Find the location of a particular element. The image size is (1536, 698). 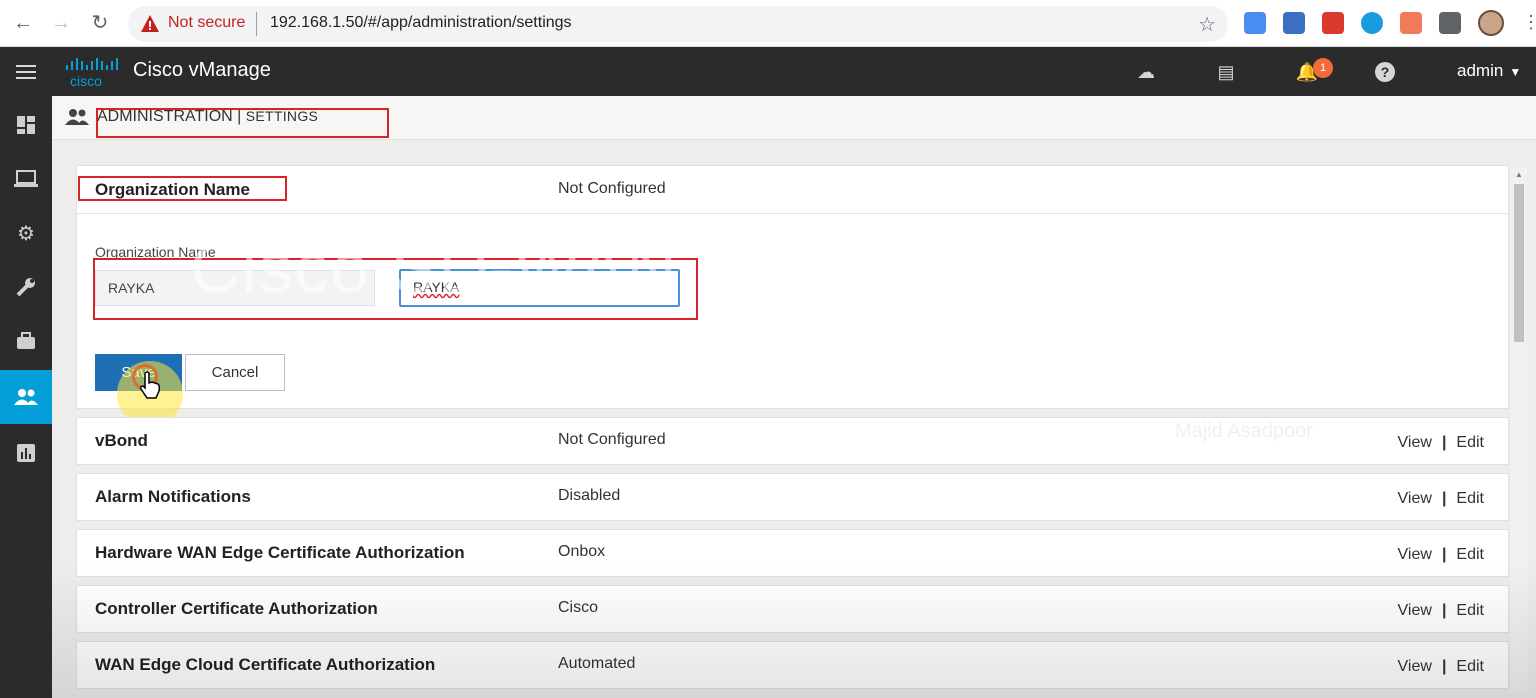

user-menu: admin ▼ is located at coordinates (1489, 71).